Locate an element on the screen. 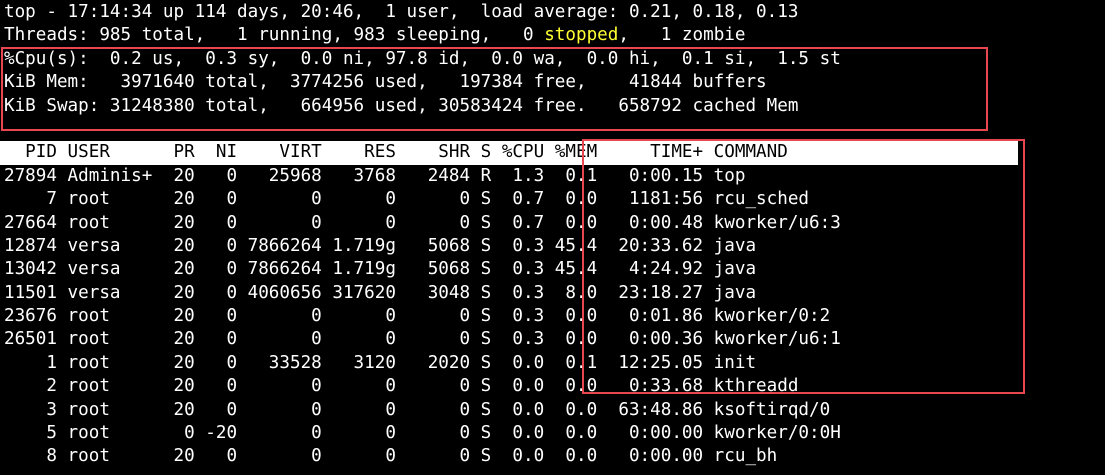  threads-stopped-label: stopped is located at coordinates (581, 35).